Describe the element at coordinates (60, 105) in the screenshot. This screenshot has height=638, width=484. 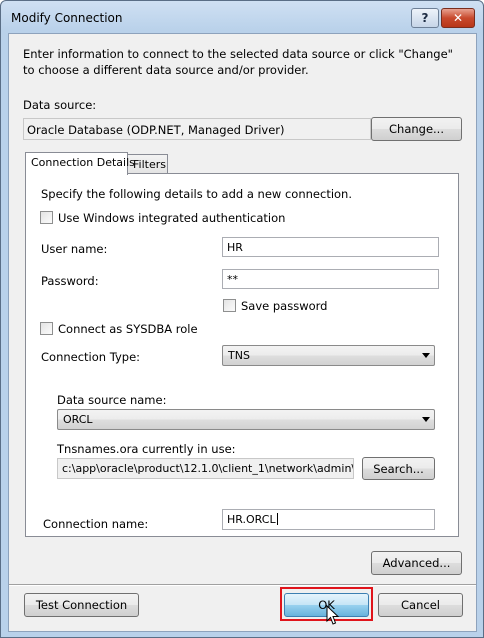
I see `data-source-label: Data source:` at that location.